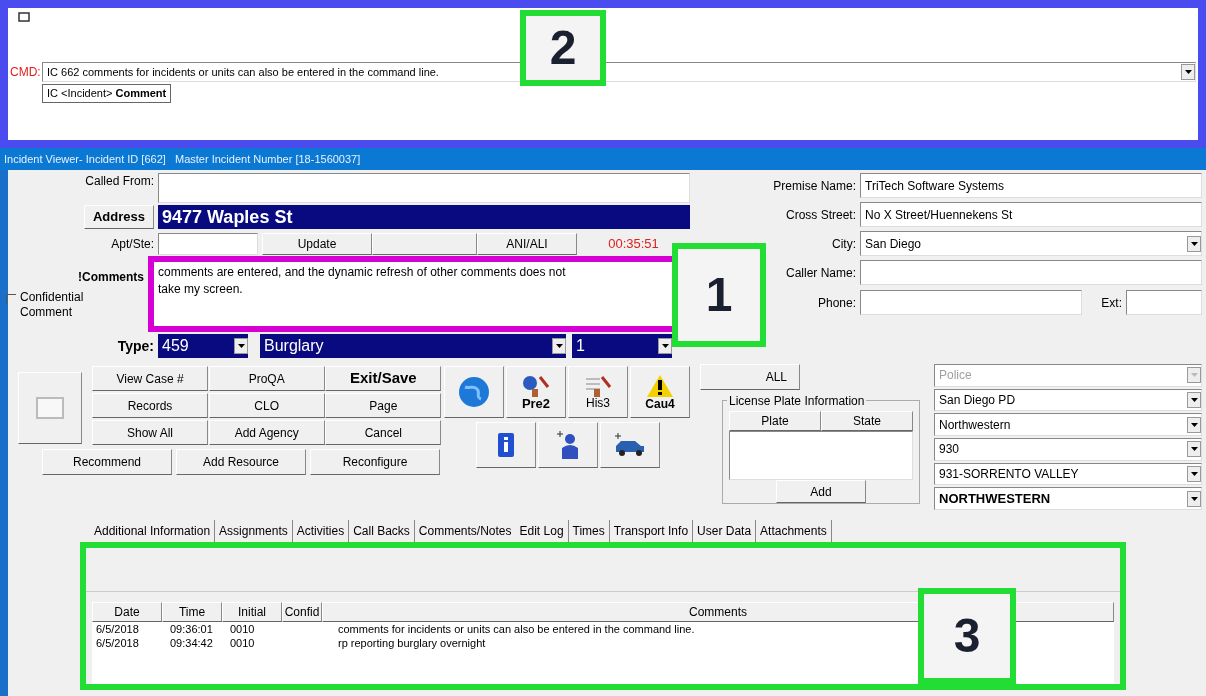 The image size is (1206, 696). Describe the element at coordinates (775, 421) in the screenshot. I see `column-header: Plate` at that location.